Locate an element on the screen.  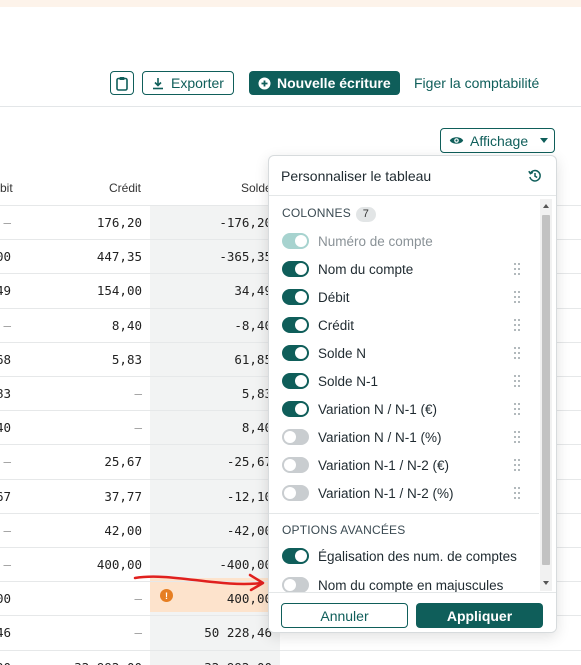
popover-scrollbar is located at coordinates (546, 395).